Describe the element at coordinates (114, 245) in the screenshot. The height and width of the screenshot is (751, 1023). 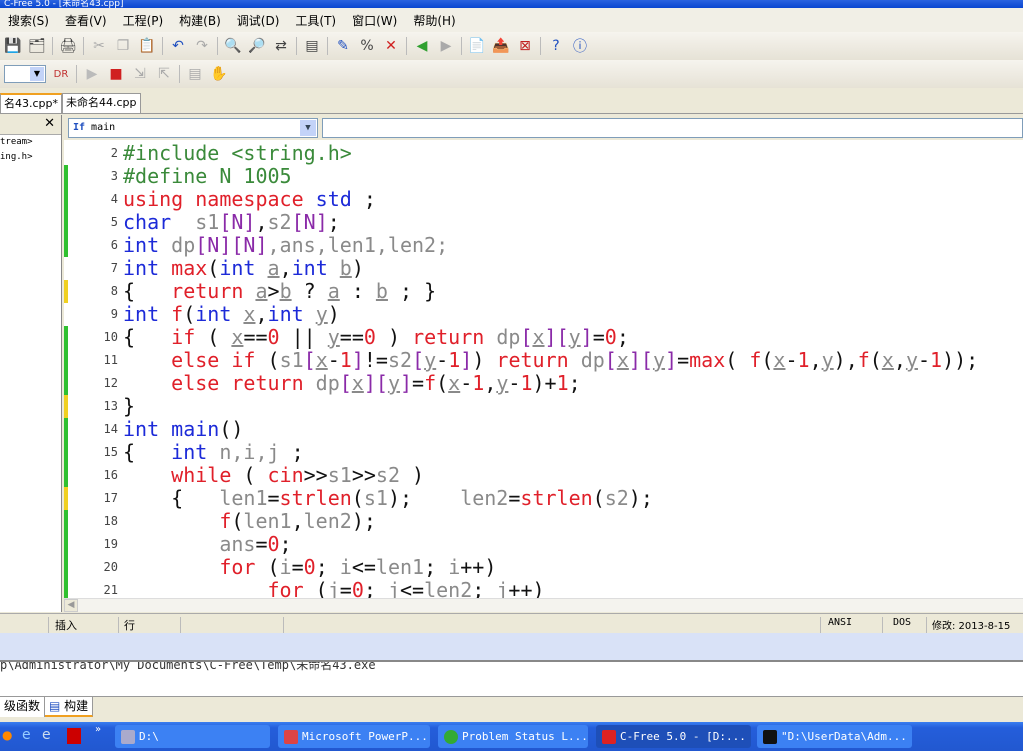
I see `line-number: 6` at that location.